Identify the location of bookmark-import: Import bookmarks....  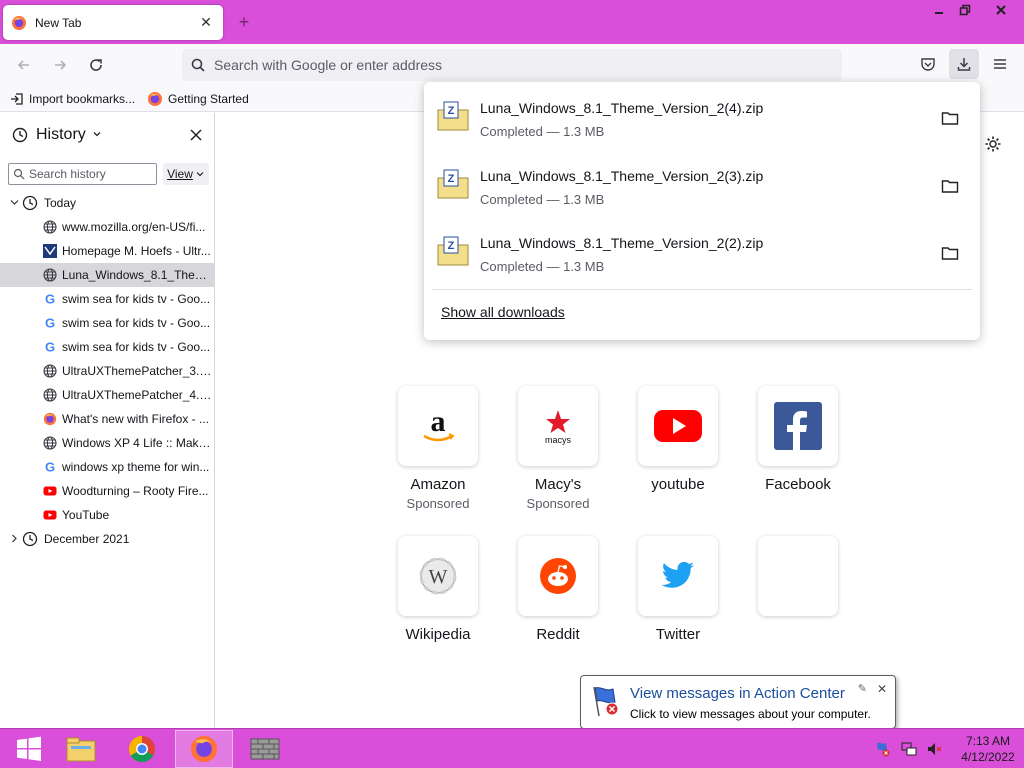
(72, 99).